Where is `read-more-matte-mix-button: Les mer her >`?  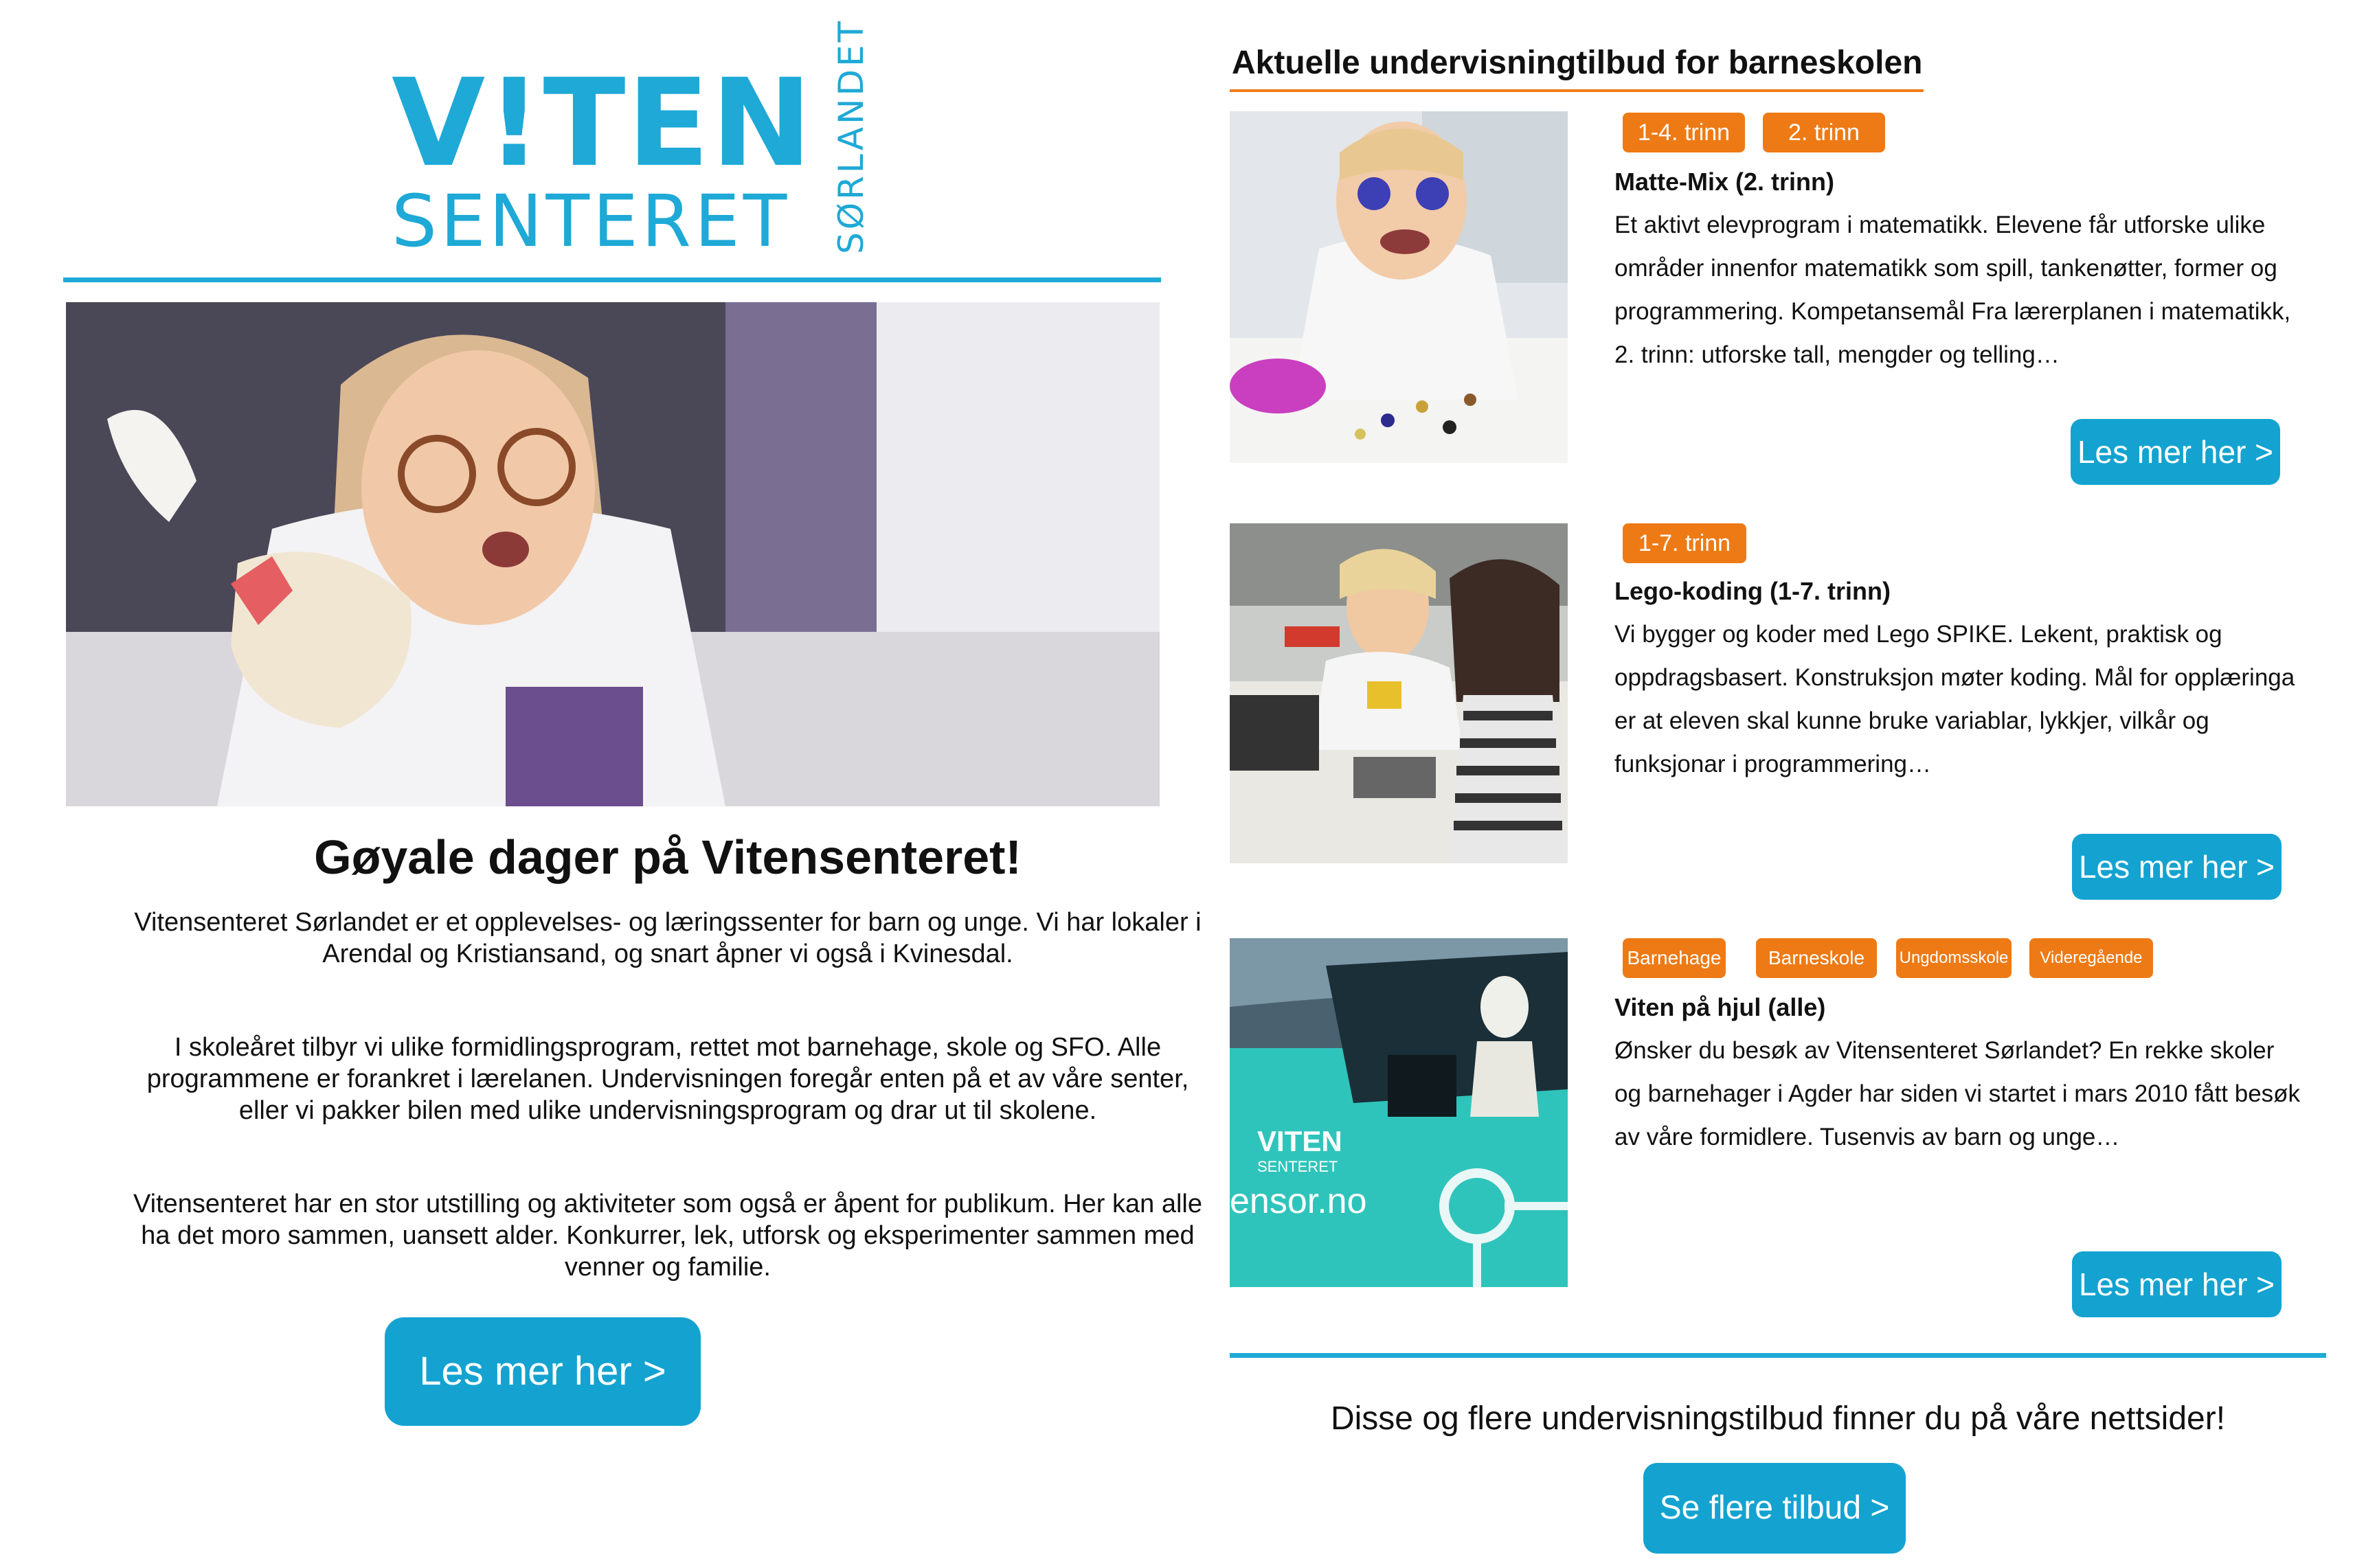 read-more-matte-mix-button: Les mer her > is located at coordinates (2175, 452).